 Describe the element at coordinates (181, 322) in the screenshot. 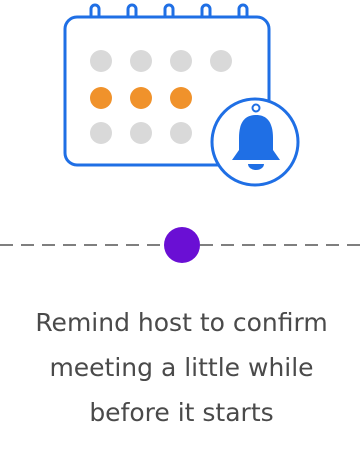

I see `caption-line-1: Remind host to confirm` at that location.